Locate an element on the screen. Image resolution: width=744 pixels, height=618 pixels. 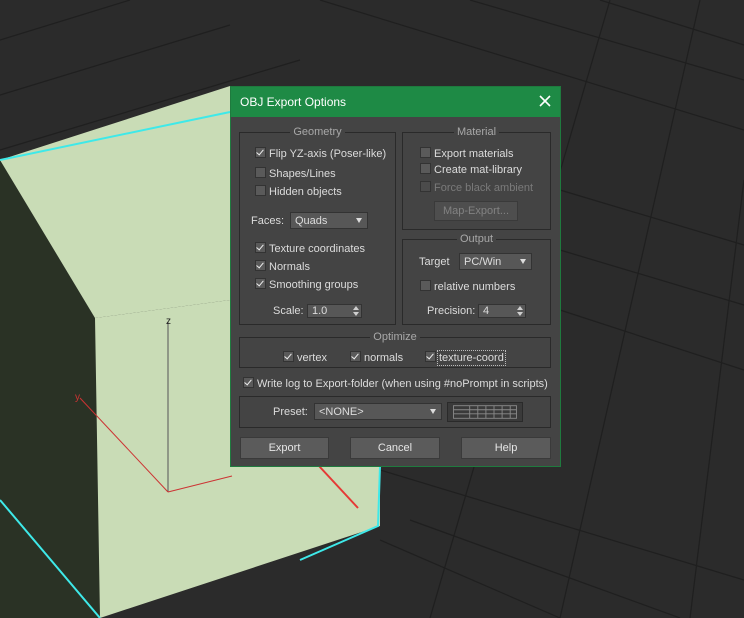
dialog-title: OBJ Export Options is located at coordinates (293, 102).